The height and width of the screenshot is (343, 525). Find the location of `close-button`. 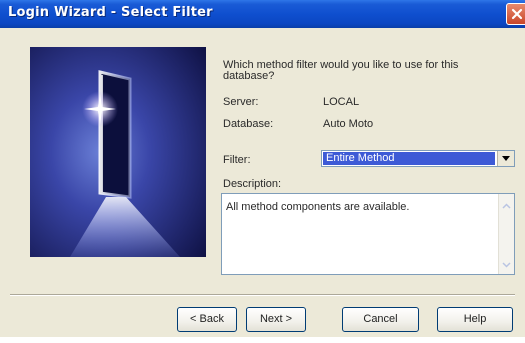

close-button is located at coordinates (515, 14).